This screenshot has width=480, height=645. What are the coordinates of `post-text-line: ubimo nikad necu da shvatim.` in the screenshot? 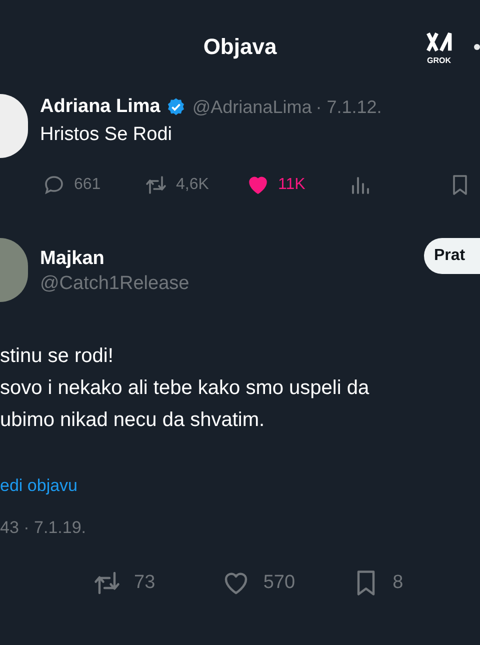 It's located at (133, 420).